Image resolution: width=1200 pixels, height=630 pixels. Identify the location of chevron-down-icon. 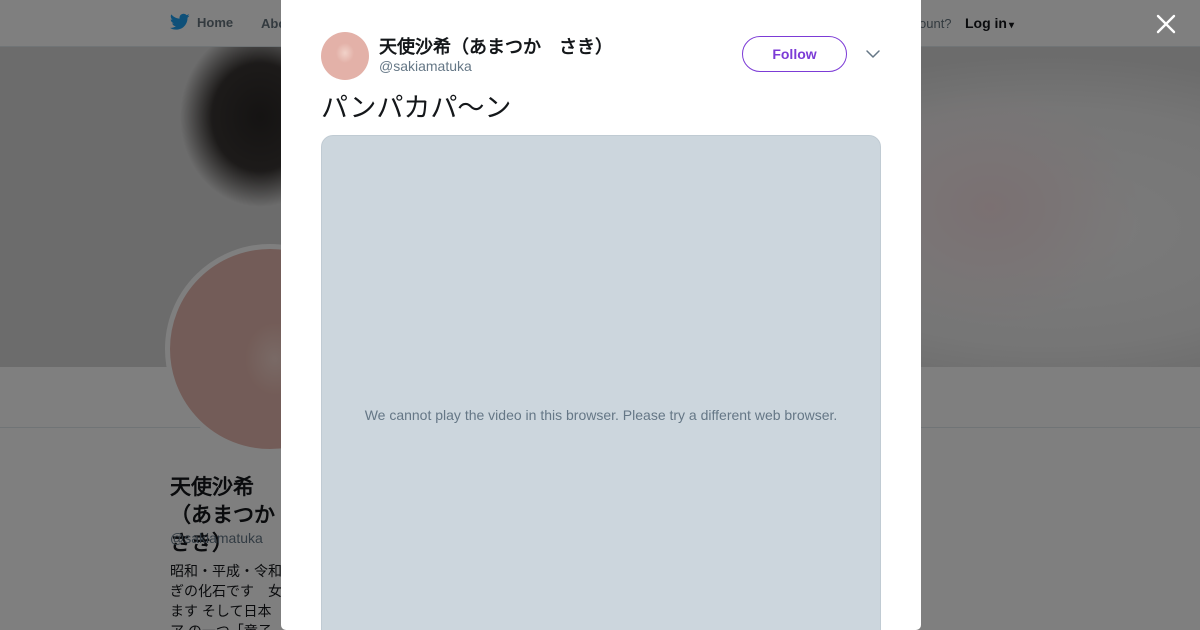
(873, 54).